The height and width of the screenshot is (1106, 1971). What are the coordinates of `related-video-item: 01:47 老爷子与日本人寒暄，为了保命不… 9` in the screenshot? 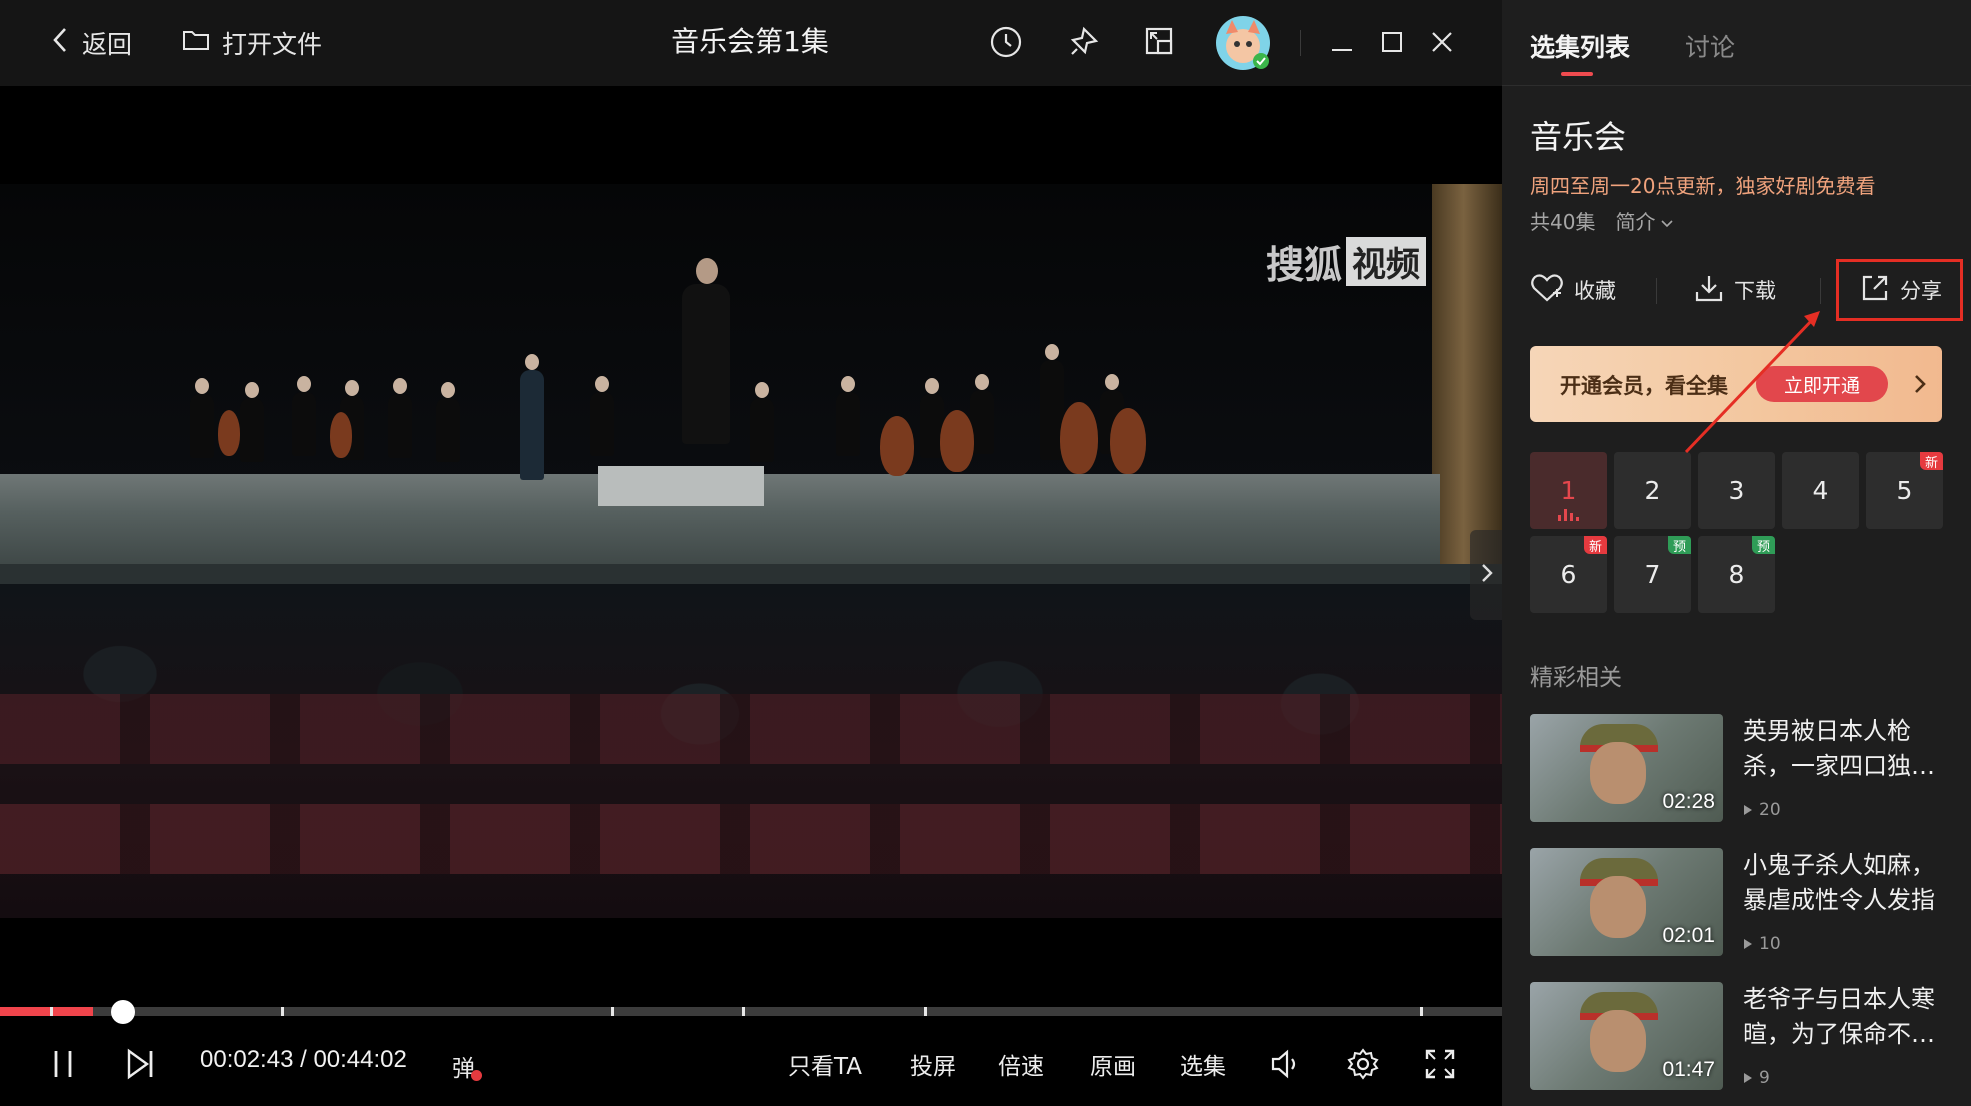 It's located at (1745, 1037).